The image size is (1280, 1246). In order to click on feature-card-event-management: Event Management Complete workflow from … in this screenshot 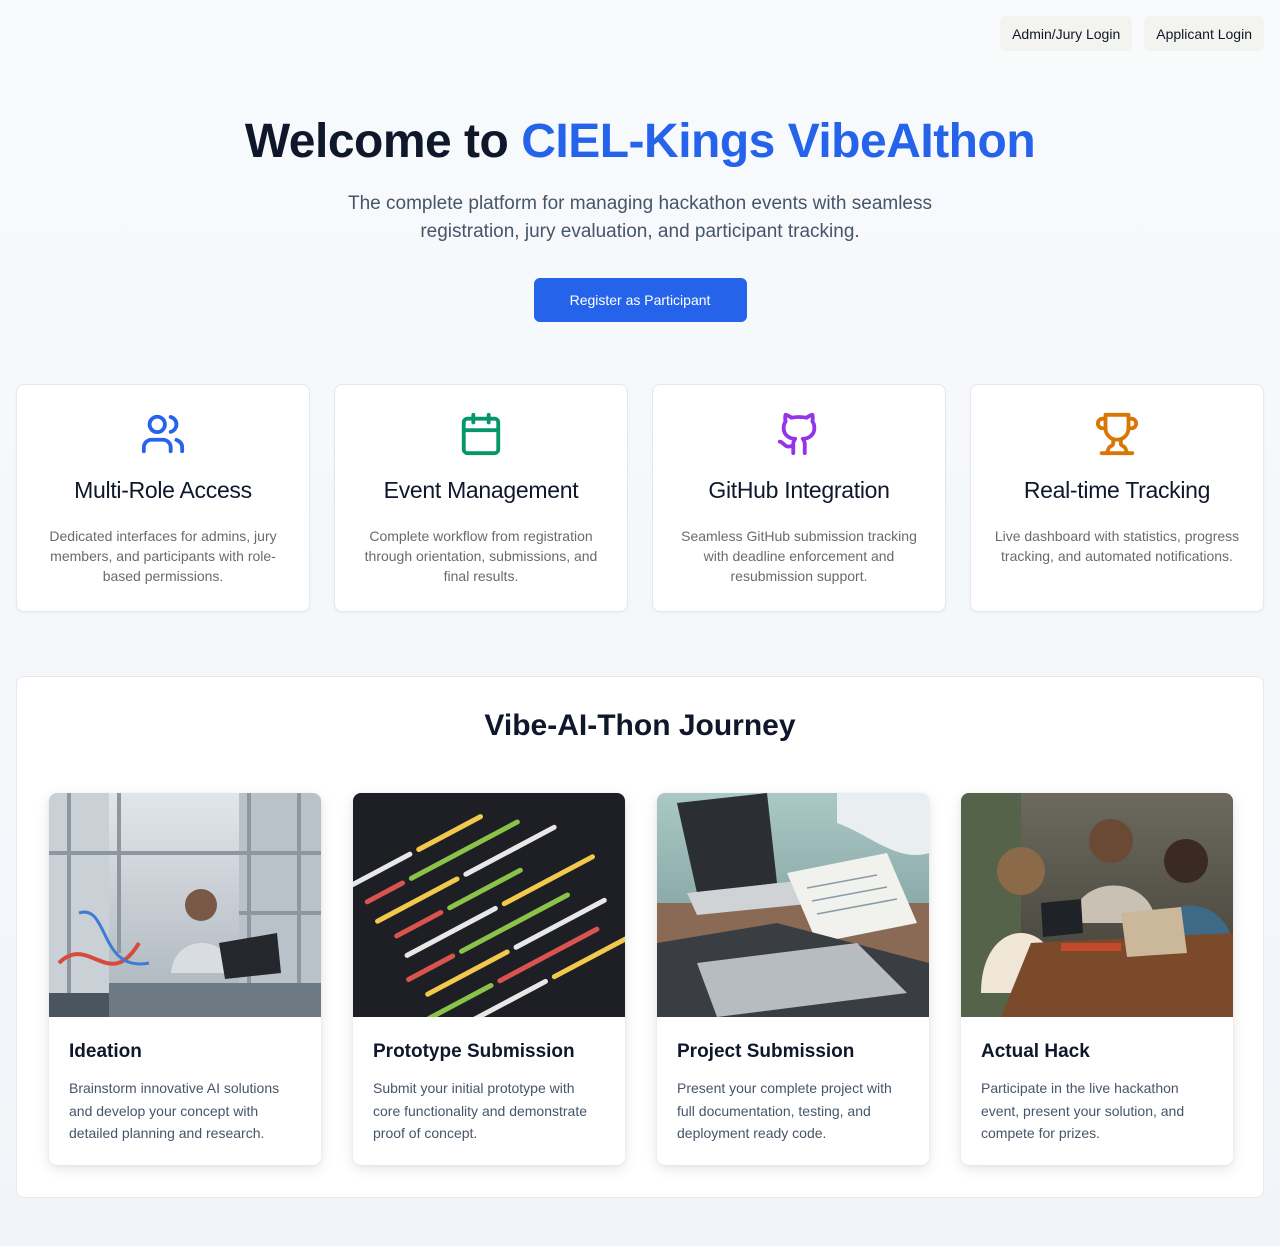, I will do `click(481, 498)`.